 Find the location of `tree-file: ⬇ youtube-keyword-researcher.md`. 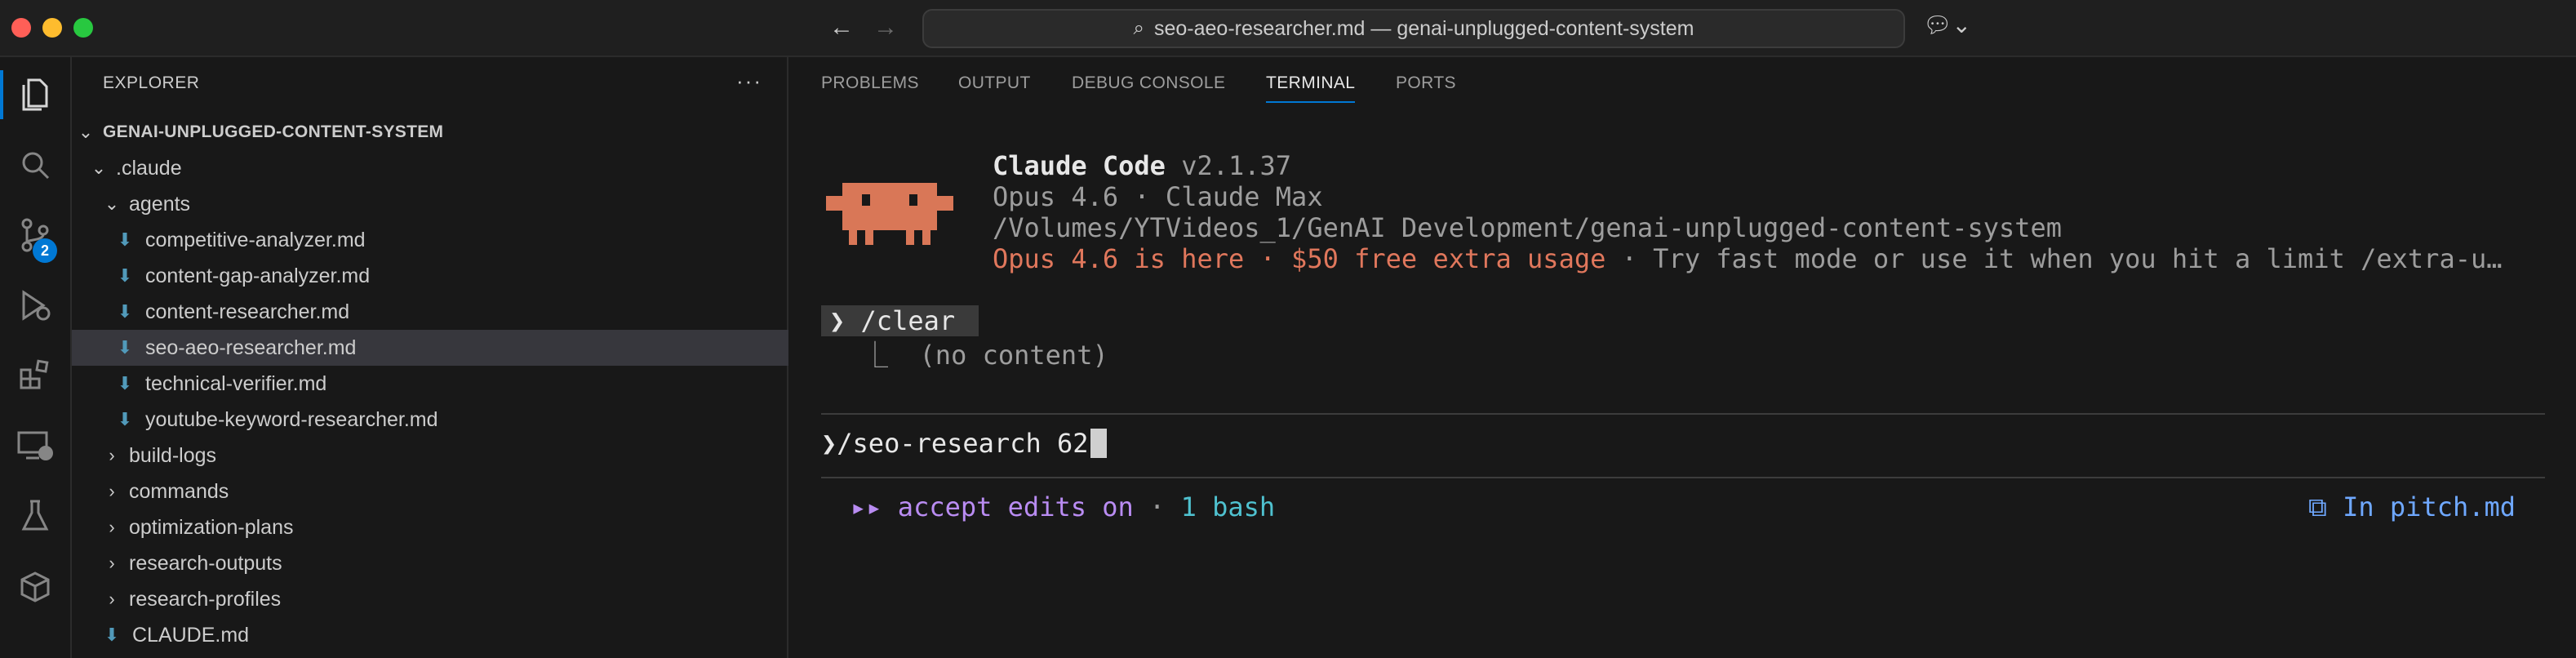

tree-file: ⬇ youtube-keyword-researcher.md is located at coordinates (451, 420).